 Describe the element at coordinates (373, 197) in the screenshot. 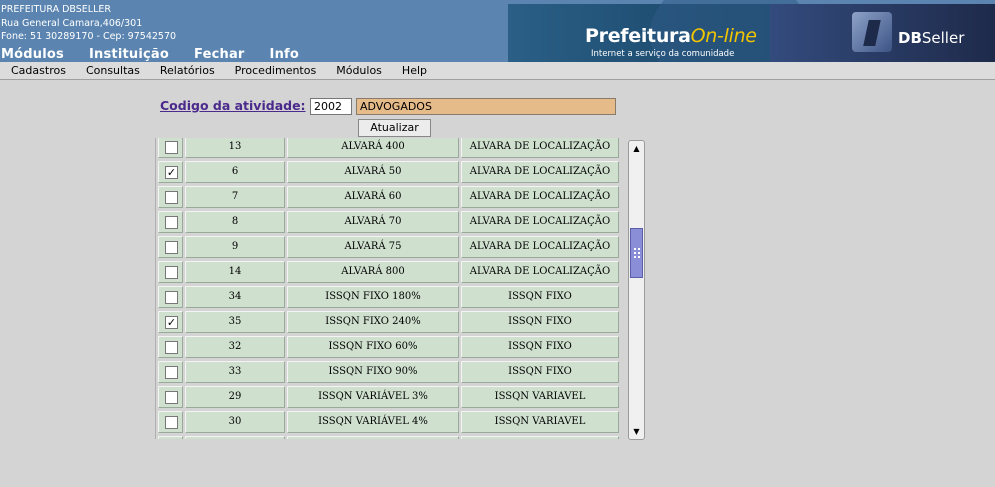

I see `row-name: ALVARÁ 60` at that location.